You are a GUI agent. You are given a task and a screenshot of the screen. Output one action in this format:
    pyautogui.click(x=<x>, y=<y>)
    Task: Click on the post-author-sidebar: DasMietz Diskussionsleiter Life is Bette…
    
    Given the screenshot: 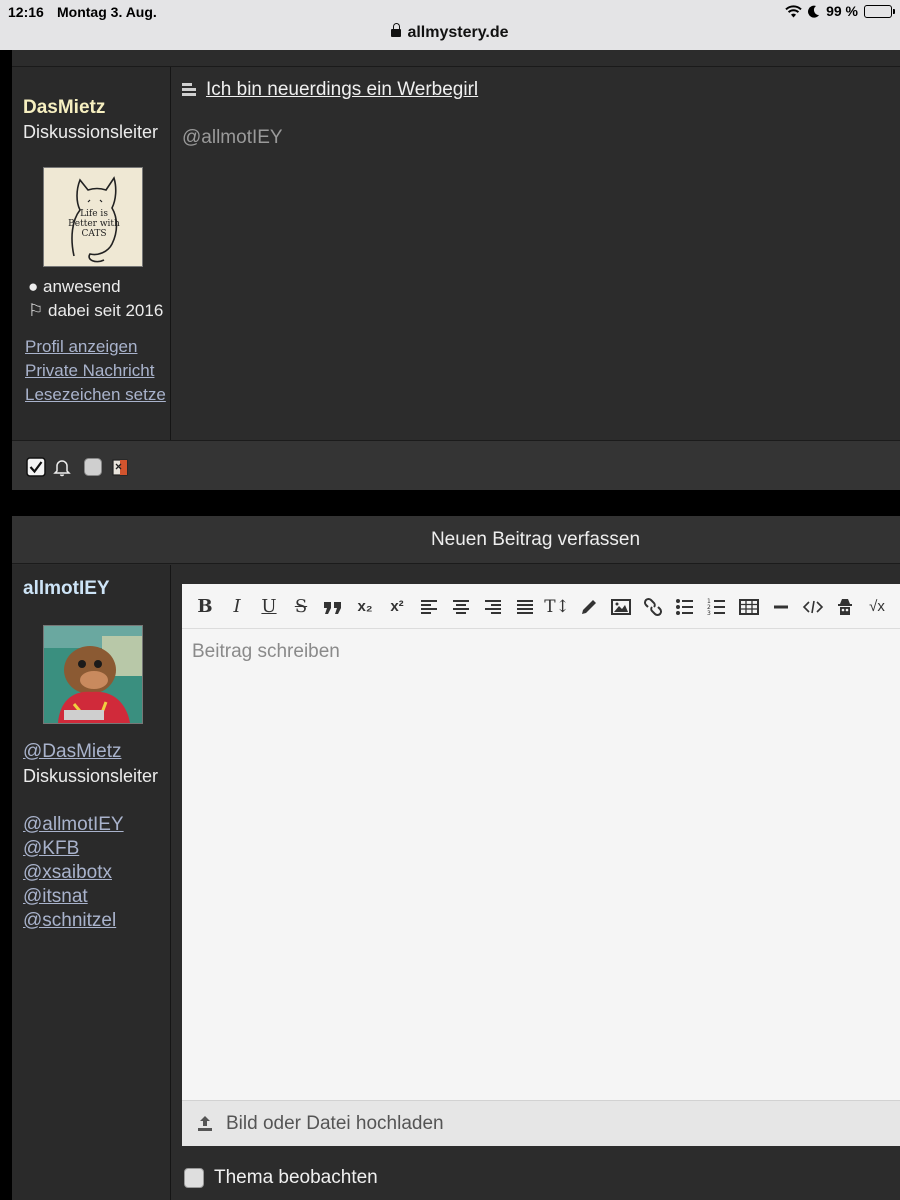 What is the action you would take?
    pyautogui.click(x=91, y=253)
    